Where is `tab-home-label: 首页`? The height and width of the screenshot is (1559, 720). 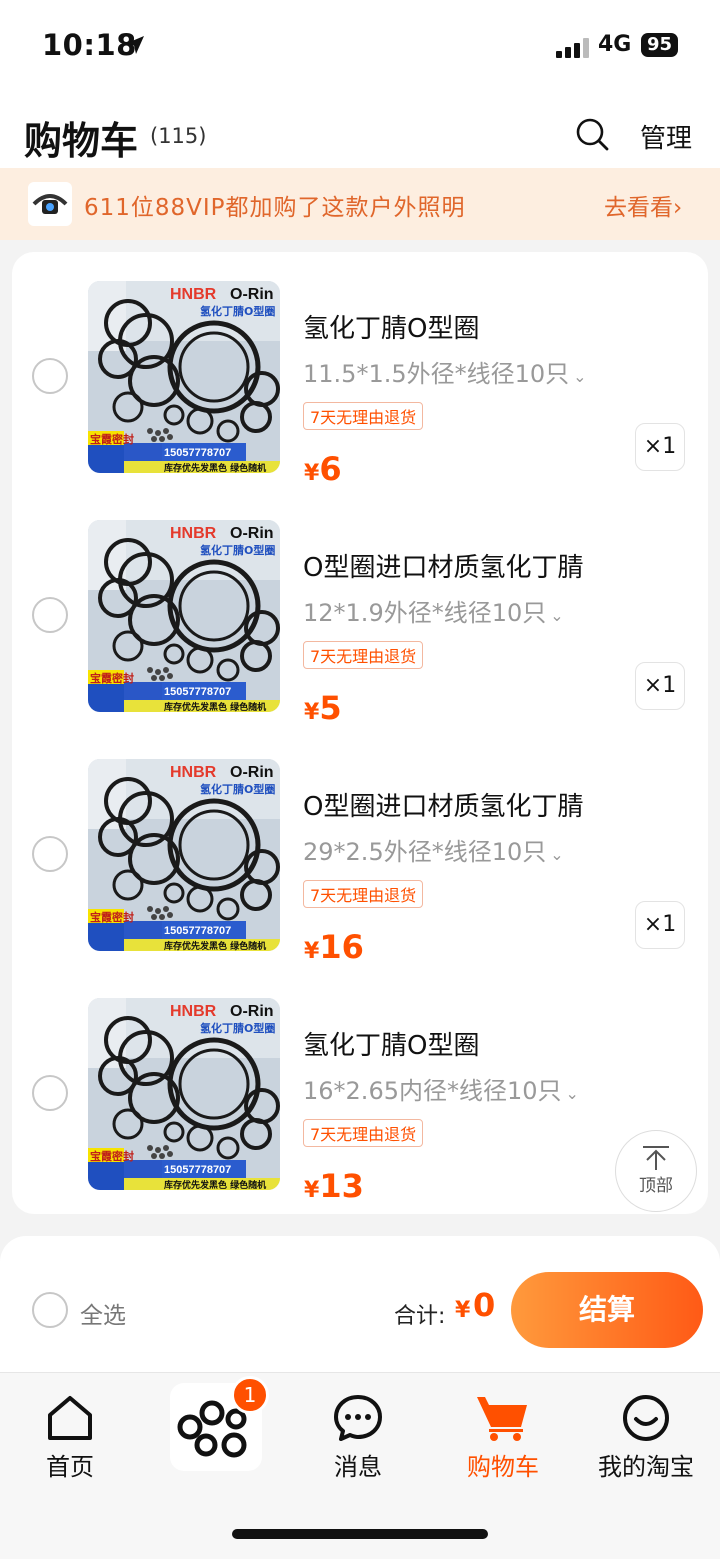 tab-home-label: 首页 is located at coordinates (70, 1467).